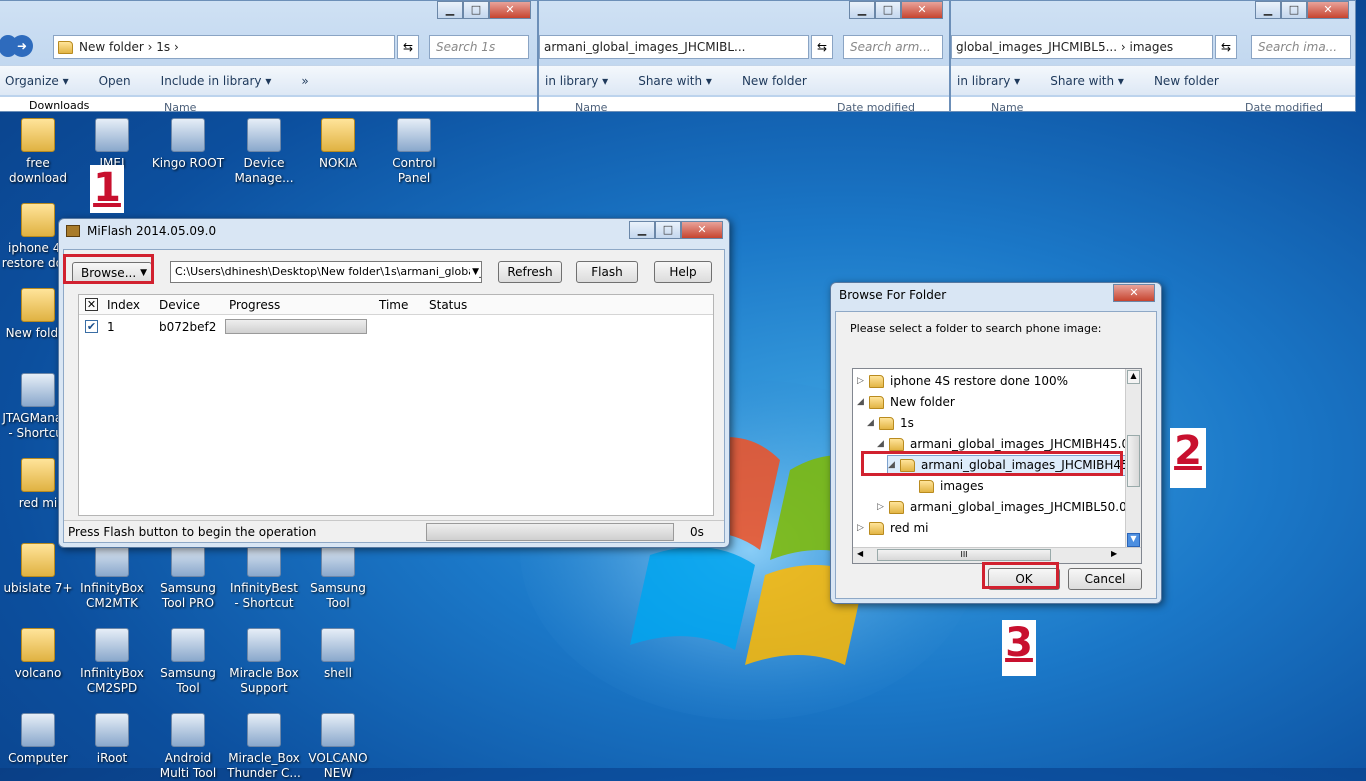 The height and width of the screenshot is (781, 1366). Describe the element at coordinates (1009, 507) in the screenshot. I see `tree-item: ▷ armani_global_images_JHCMIBL50.0_4.3_` at that location.